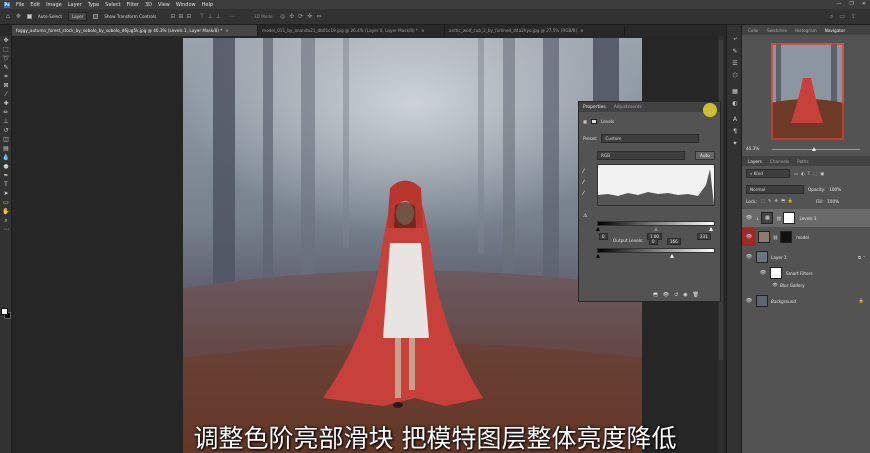 The width and height of the screenshot is (870, 453). Describe the element at coordinates (78, 16) in the screenshot. I see `auto-select-target-dropdown: Layer` at that location.